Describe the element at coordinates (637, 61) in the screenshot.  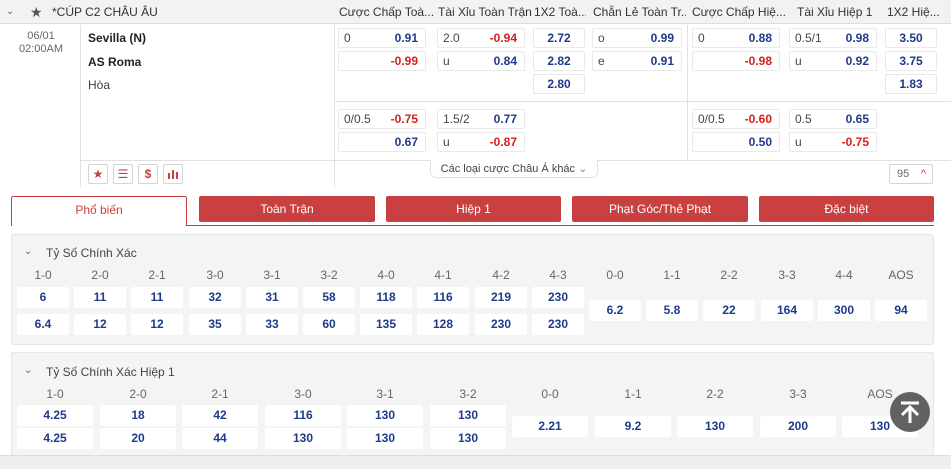
I see `odds-button: e 0.91` at that location.